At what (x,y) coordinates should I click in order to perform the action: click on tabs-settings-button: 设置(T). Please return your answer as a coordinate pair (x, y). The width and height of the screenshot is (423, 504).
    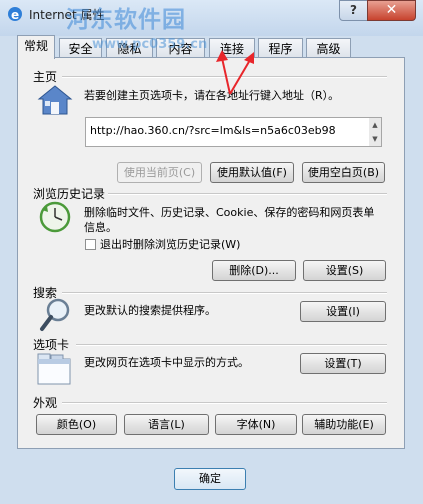
    Looking at the image, I should click on (343, 363).